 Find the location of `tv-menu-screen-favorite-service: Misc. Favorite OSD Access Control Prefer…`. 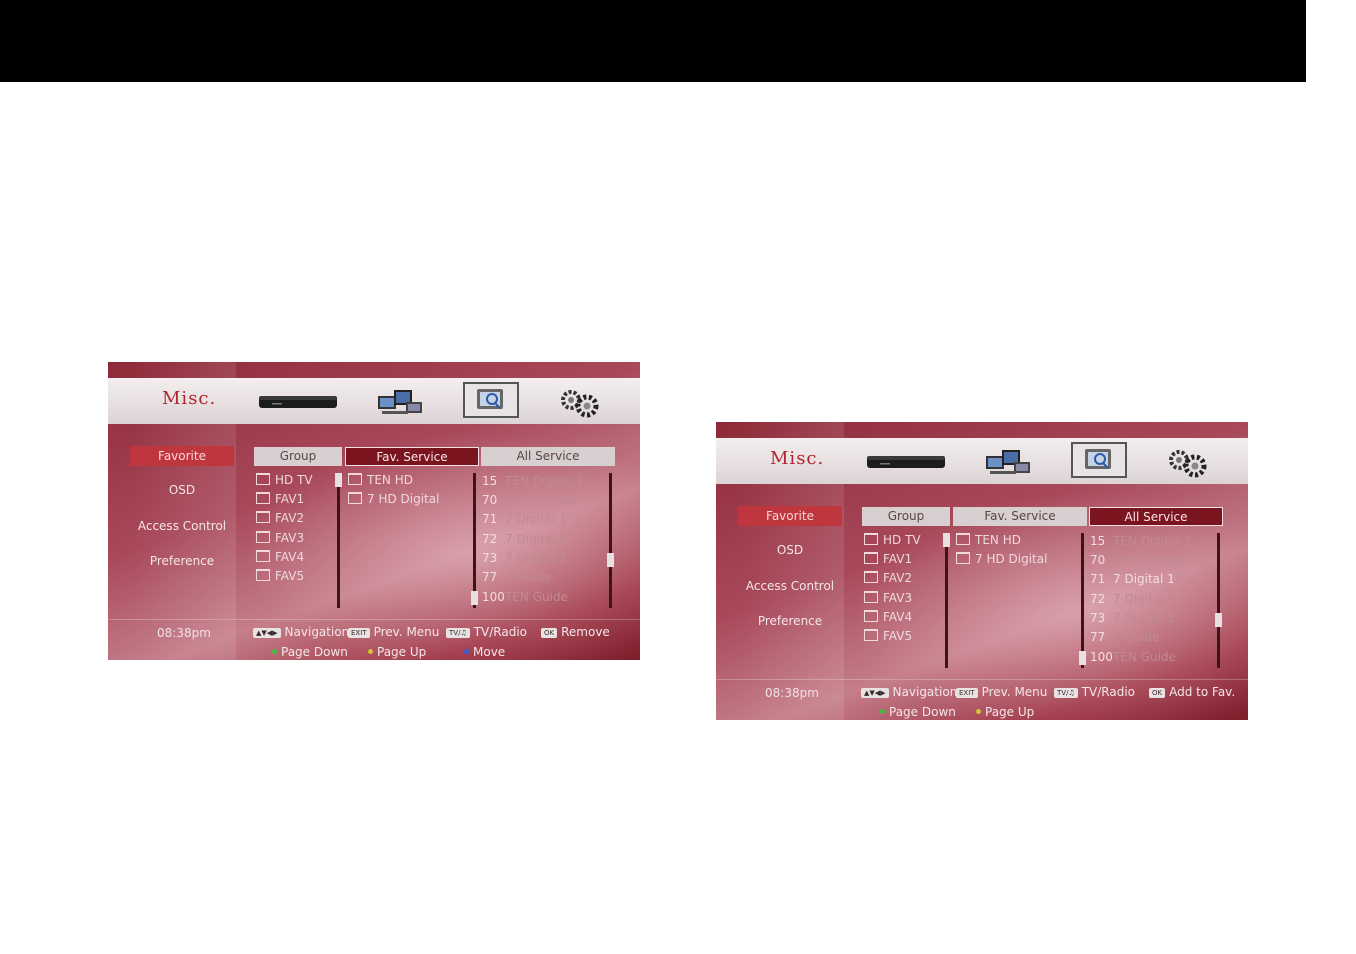

tv-menu-screen-favorite-service: Misc. Favorite OSD Access Control Prefer… is located at coordinates (374, 511).